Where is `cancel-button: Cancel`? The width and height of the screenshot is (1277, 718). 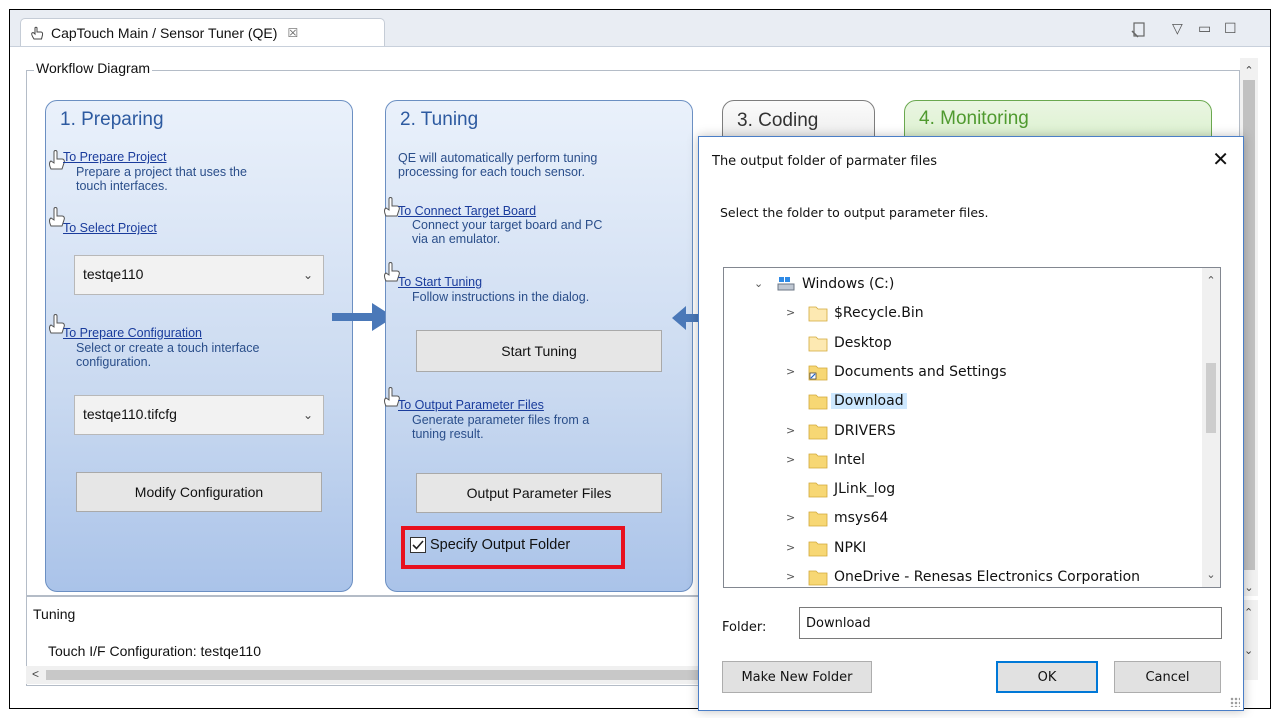 cancel-button: Cancel is located at coordinates (1167, 677).